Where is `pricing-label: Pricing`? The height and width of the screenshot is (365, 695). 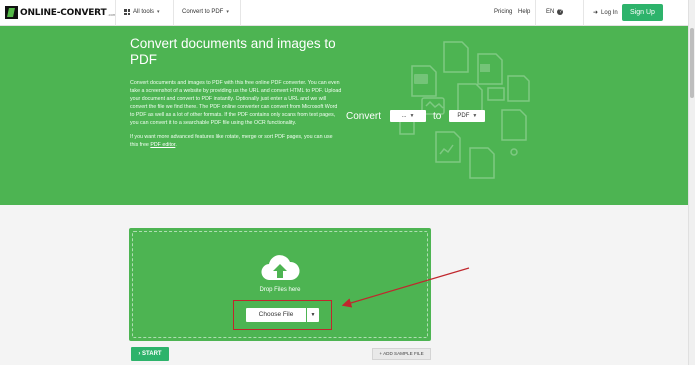 pricing-label: Pricing is located at coordinates (503, 12).